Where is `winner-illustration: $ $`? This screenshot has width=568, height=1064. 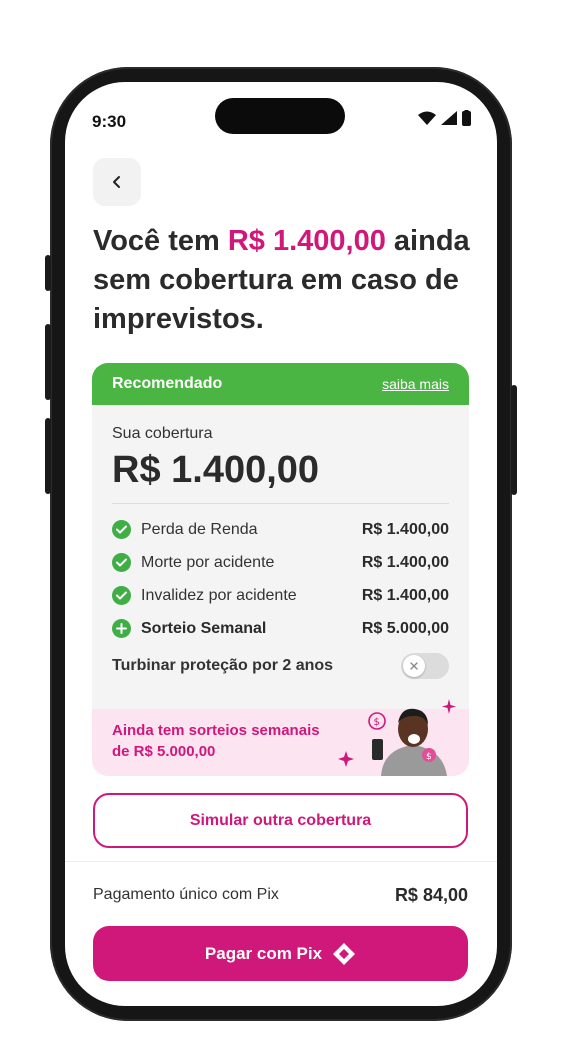
winner-illustration: $ $ is located at coordinates (397, 737).